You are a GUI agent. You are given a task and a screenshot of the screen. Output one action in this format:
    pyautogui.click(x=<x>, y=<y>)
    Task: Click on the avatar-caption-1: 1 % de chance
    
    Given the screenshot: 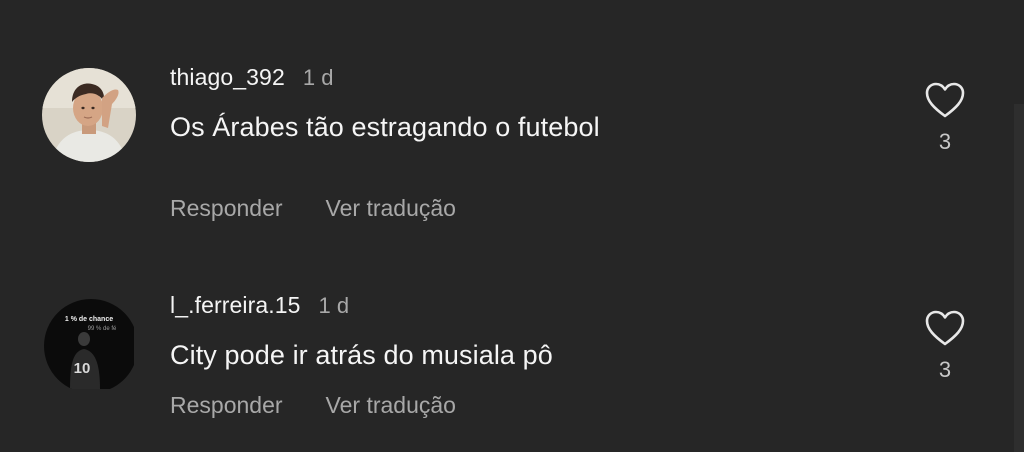 What is the action you would take?
    pyautogui.click(x=89, y=319)
    